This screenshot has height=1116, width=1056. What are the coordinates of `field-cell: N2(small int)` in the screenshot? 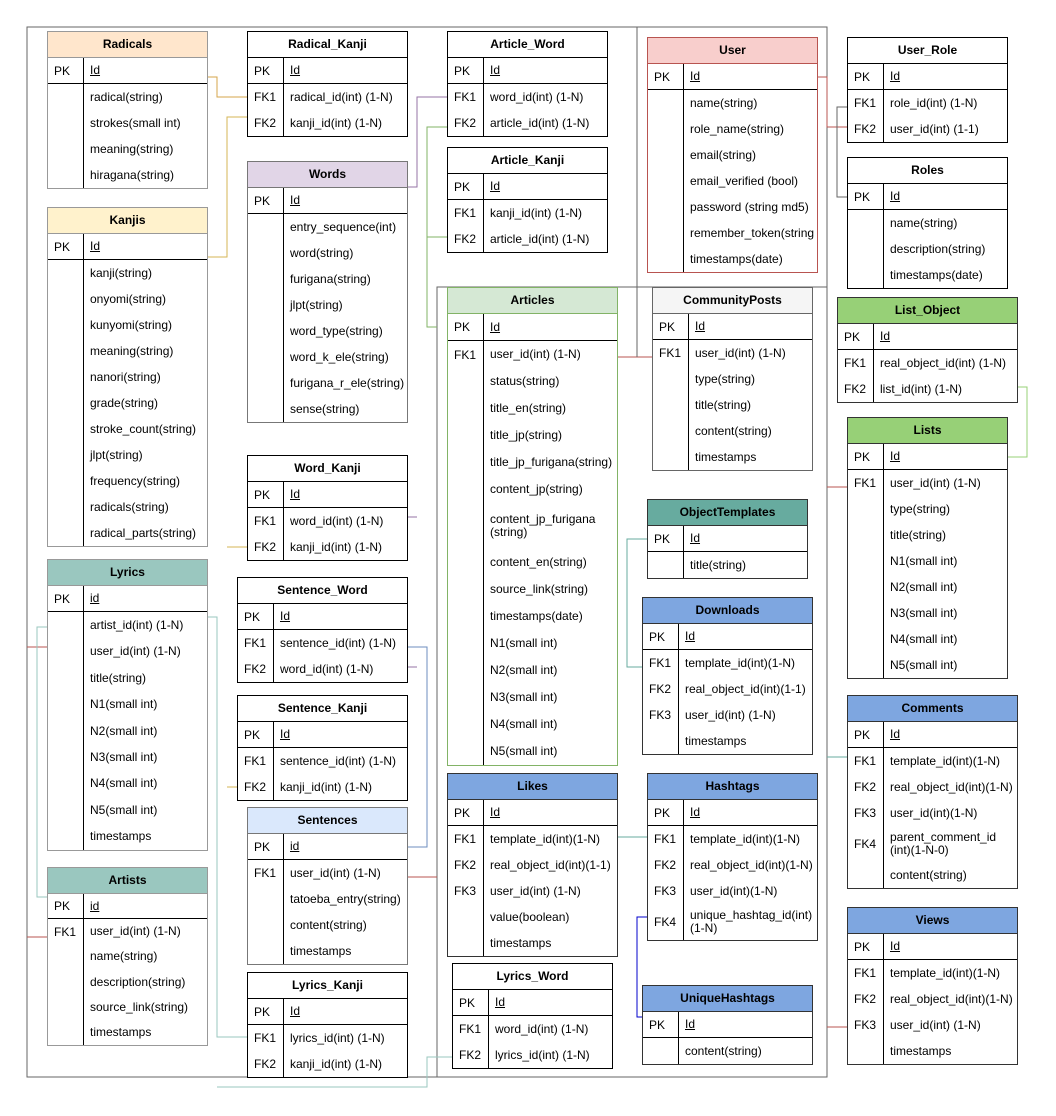 It's located at (522, 670).